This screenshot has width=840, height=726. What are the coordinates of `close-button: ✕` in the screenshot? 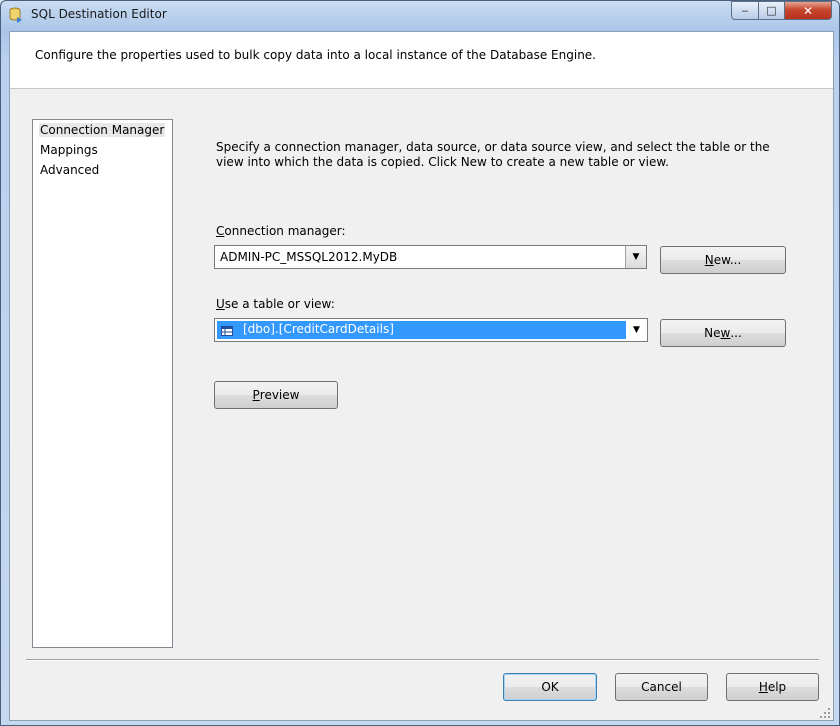 It's located at (808, 10).